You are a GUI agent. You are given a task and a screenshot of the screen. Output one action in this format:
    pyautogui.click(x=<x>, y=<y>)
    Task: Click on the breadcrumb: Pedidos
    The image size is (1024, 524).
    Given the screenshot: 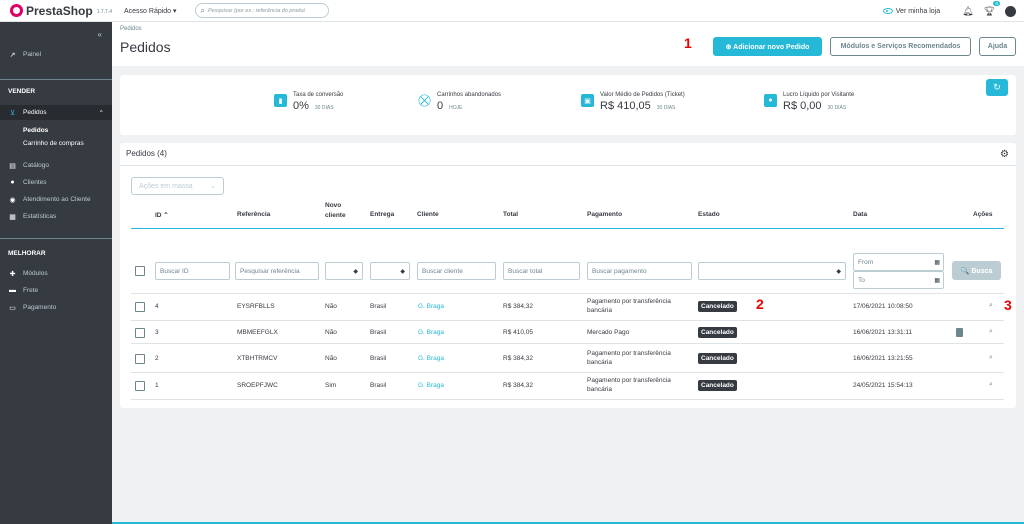 What is the action you would take?
    pyautogui.click(x=131, y=29)
    